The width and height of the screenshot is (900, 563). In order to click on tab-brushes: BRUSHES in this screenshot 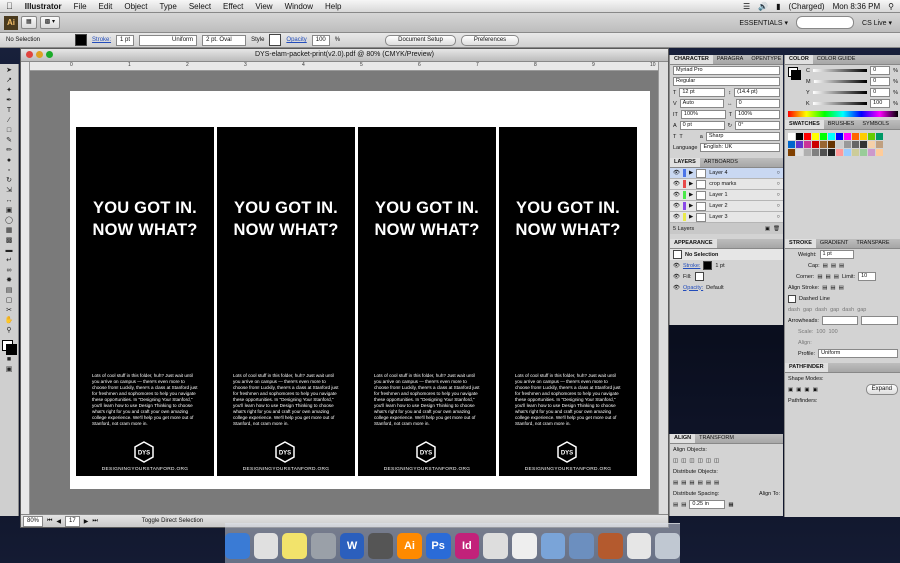, I will do `click(841, 124)`.